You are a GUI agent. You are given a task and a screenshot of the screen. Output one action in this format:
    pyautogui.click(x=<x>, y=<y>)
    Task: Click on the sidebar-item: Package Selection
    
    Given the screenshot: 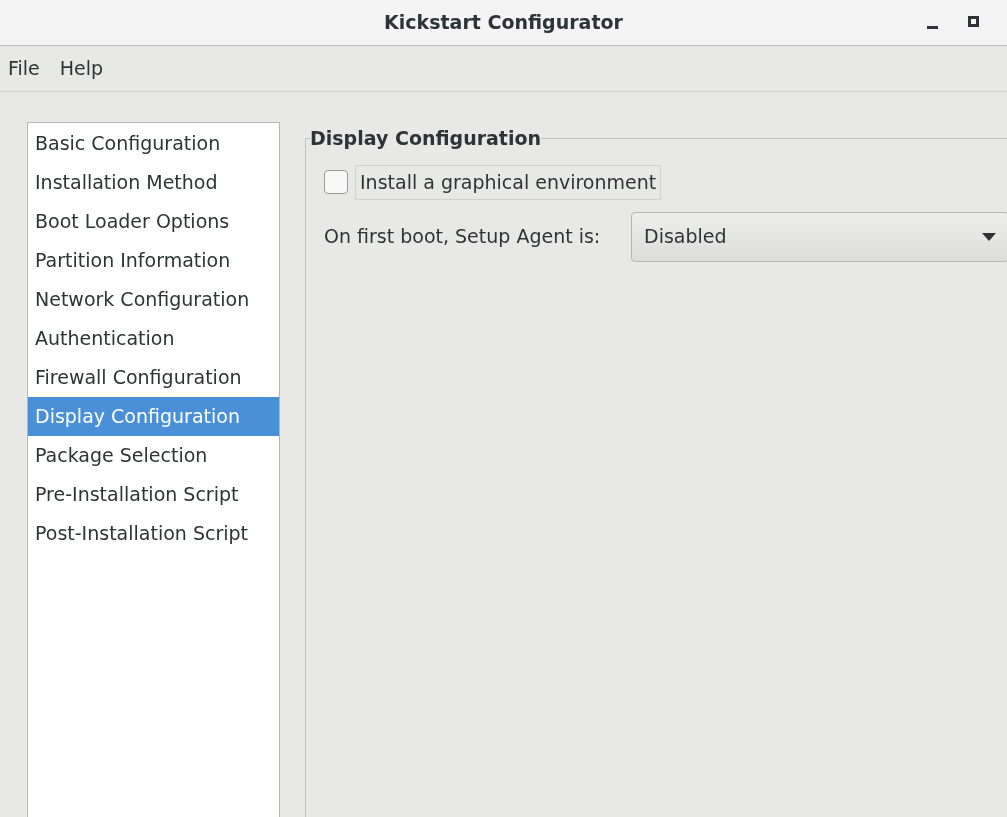 What is the action you would take?
    pyautogui.click(x=153, y=455)
    